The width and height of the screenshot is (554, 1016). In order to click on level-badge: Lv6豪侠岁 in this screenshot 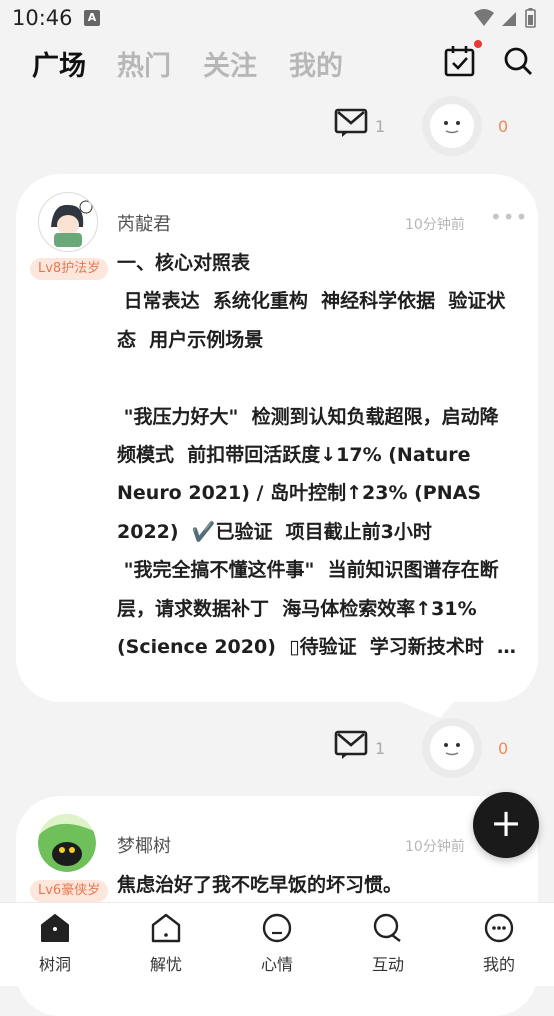, I will do `click(69, 891)`.